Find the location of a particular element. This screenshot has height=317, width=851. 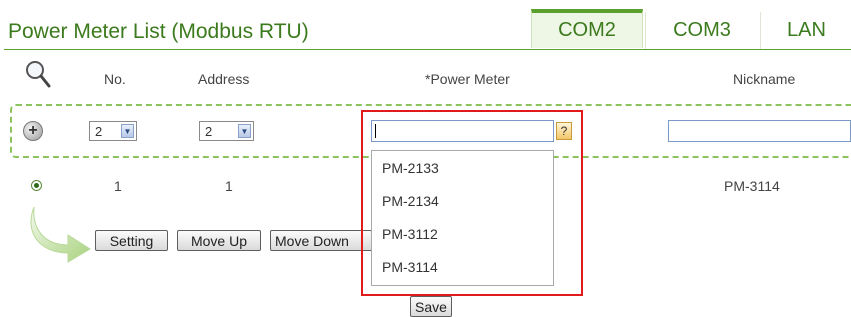

move-down-button: Move Down is located at coordinates (322, 240).